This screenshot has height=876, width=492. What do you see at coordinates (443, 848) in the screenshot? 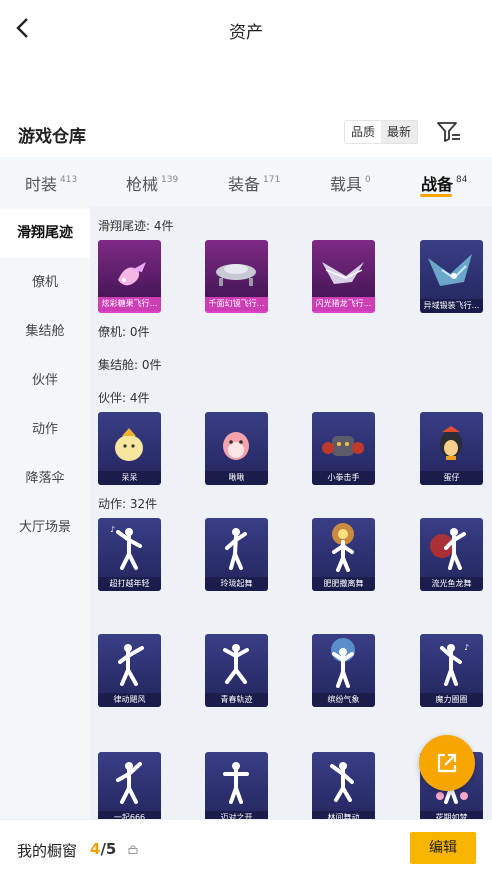
I see `edit-button: 编辑` at bounding box center [443, 848].